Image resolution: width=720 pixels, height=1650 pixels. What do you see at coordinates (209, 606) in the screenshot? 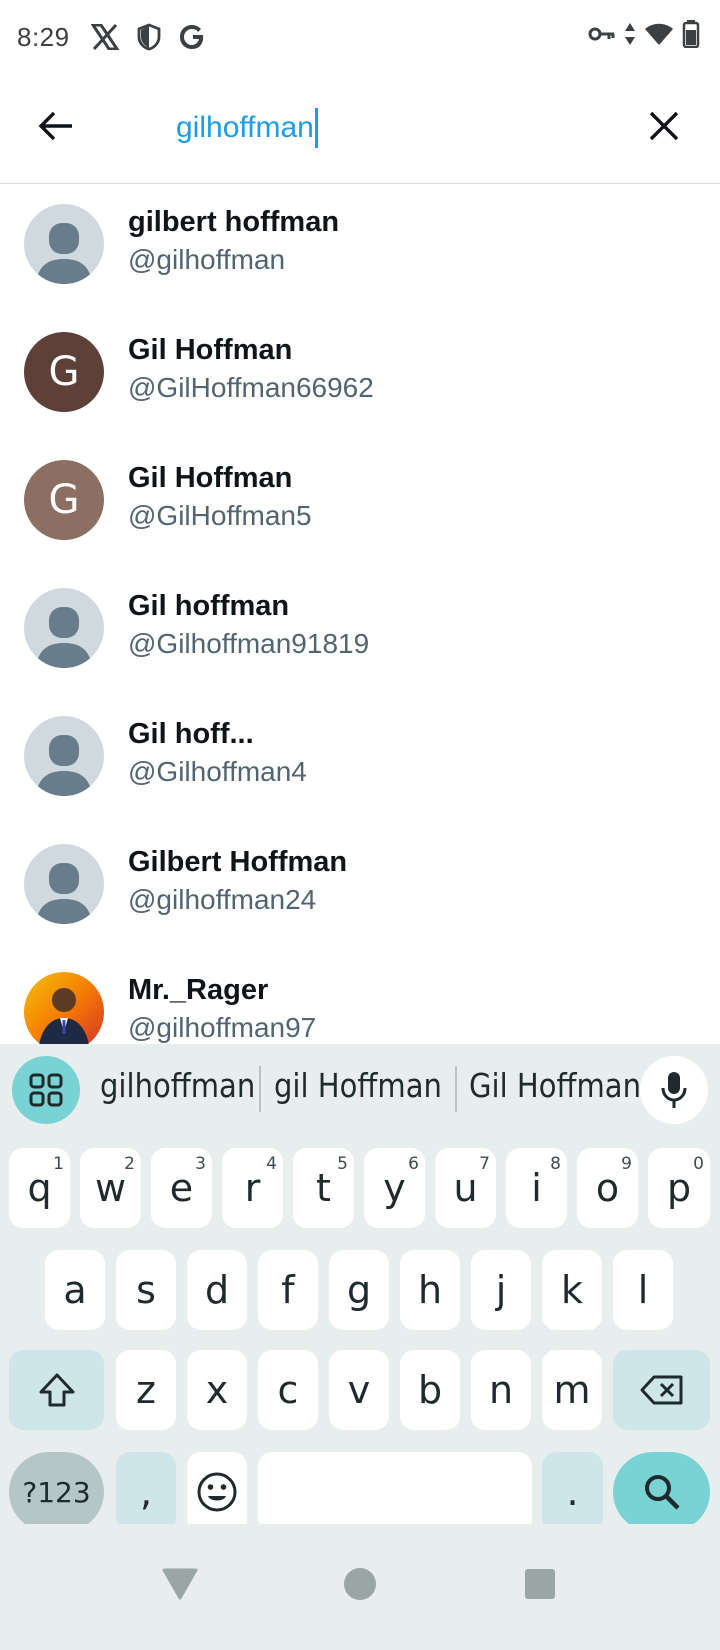
I see `result-display-name: Gil hoffman` at bounding box center [209, 606].